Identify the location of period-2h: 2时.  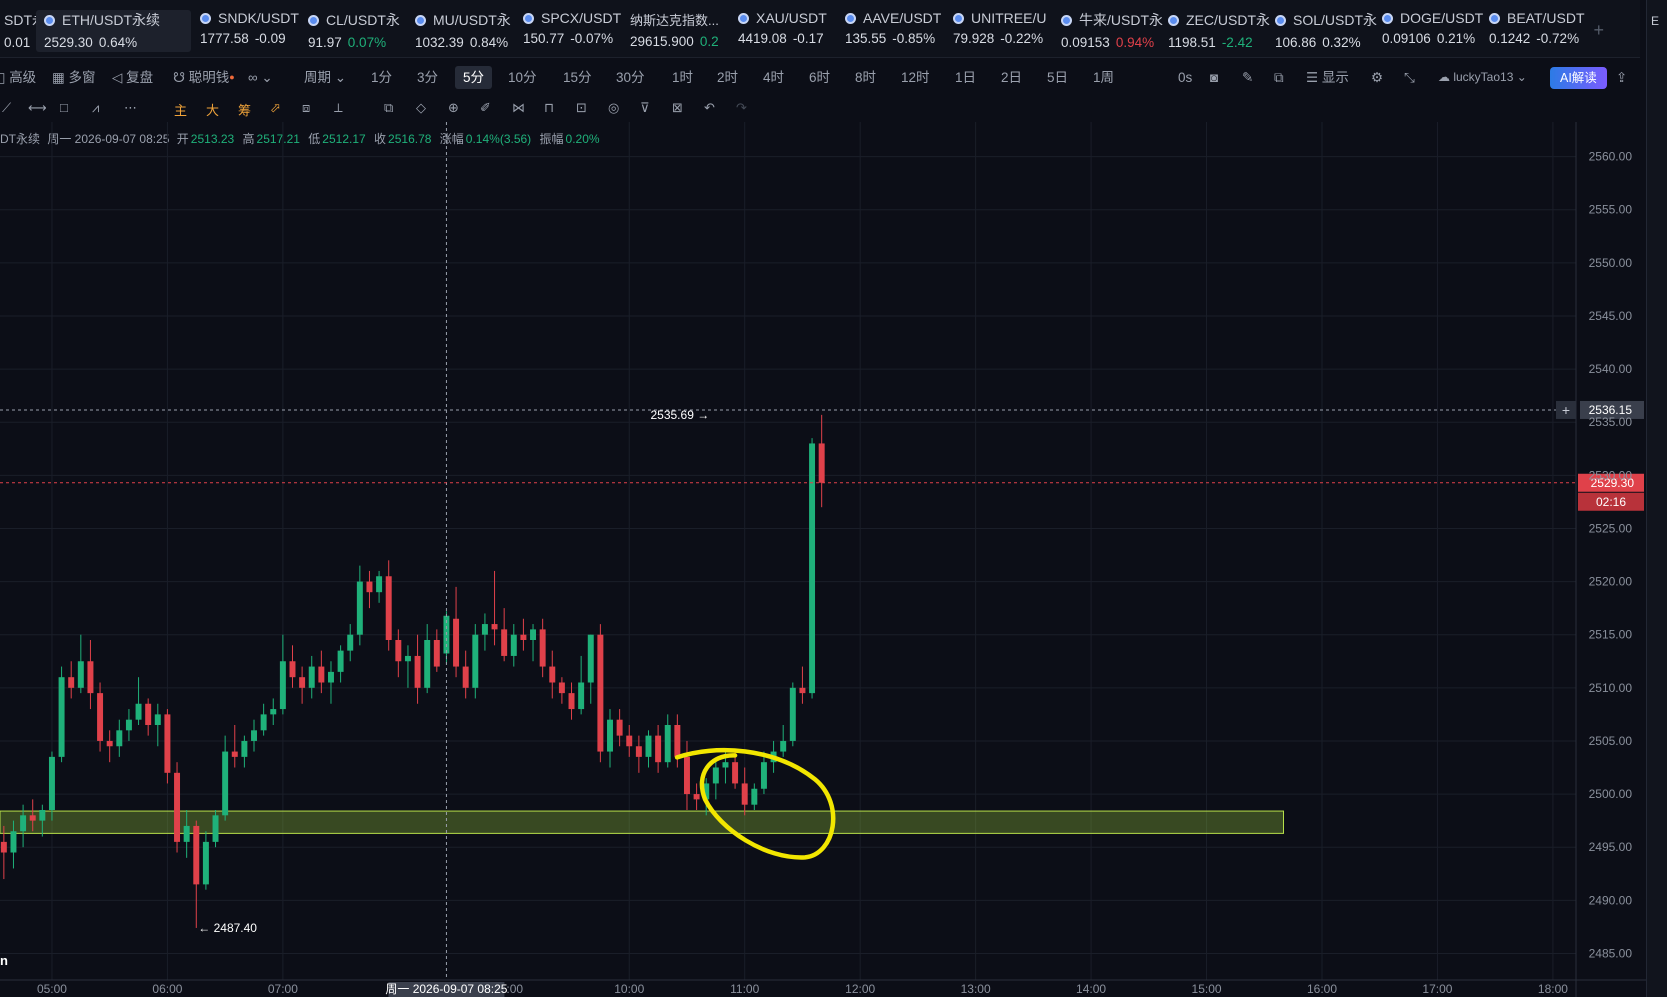
(727, 77).